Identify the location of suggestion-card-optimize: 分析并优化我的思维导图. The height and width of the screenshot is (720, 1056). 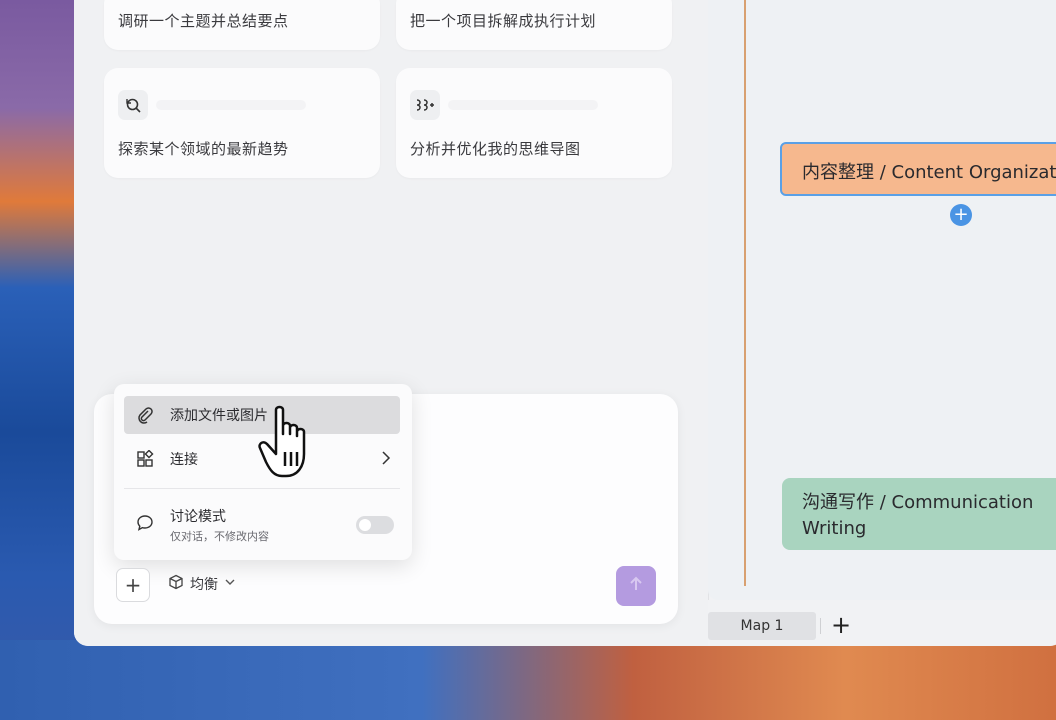
(534, 123).